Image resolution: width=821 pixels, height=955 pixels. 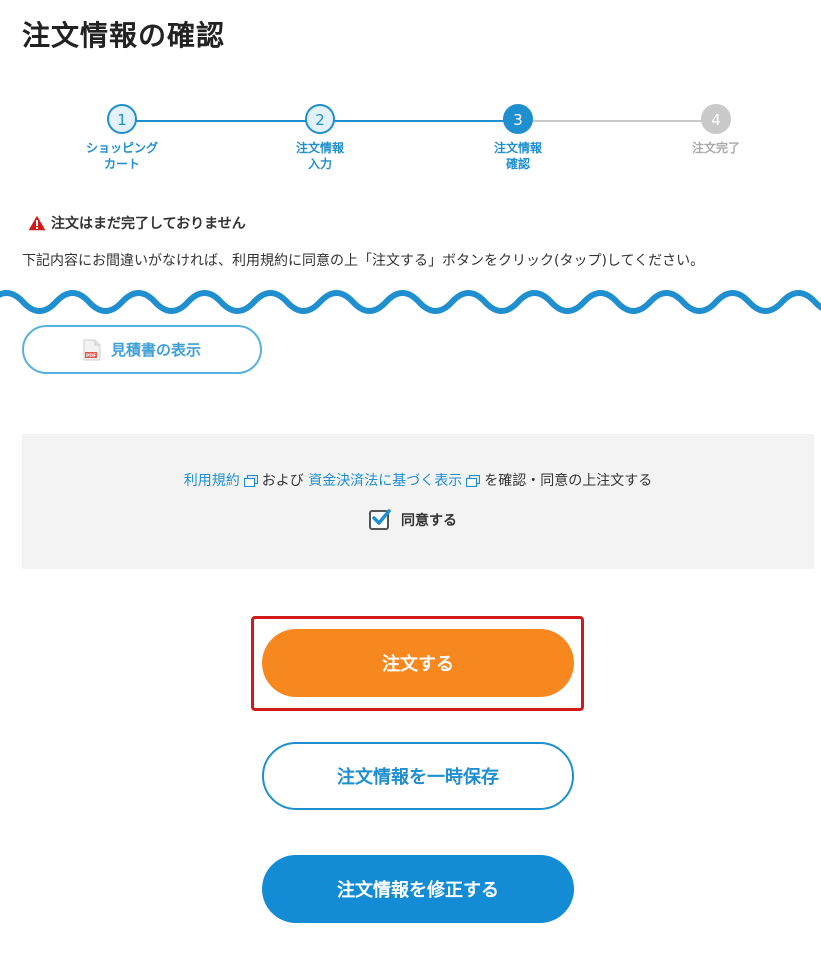 I want to click on page-title: 注文情報の確認, so click(x=124, y=35).